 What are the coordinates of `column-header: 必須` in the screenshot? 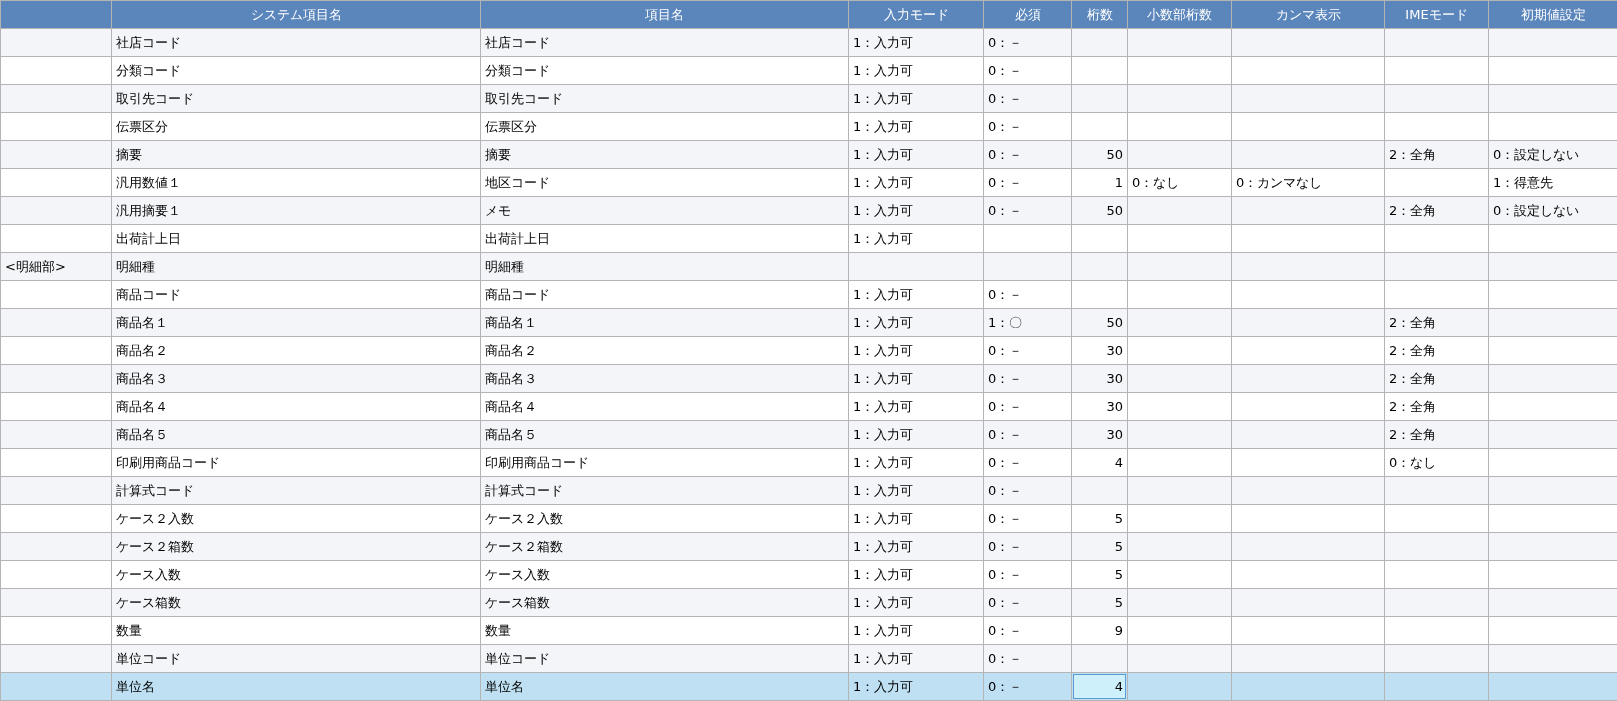 It's located at (1027, 14).